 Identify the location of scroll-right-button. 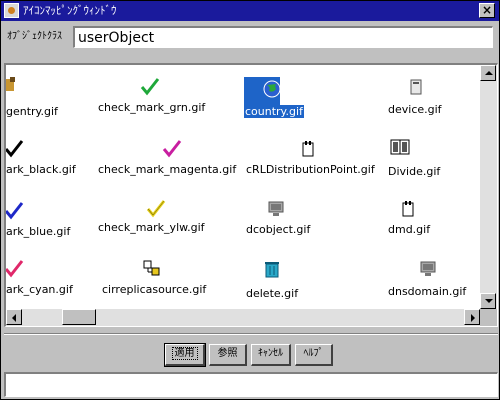
(472, 317).